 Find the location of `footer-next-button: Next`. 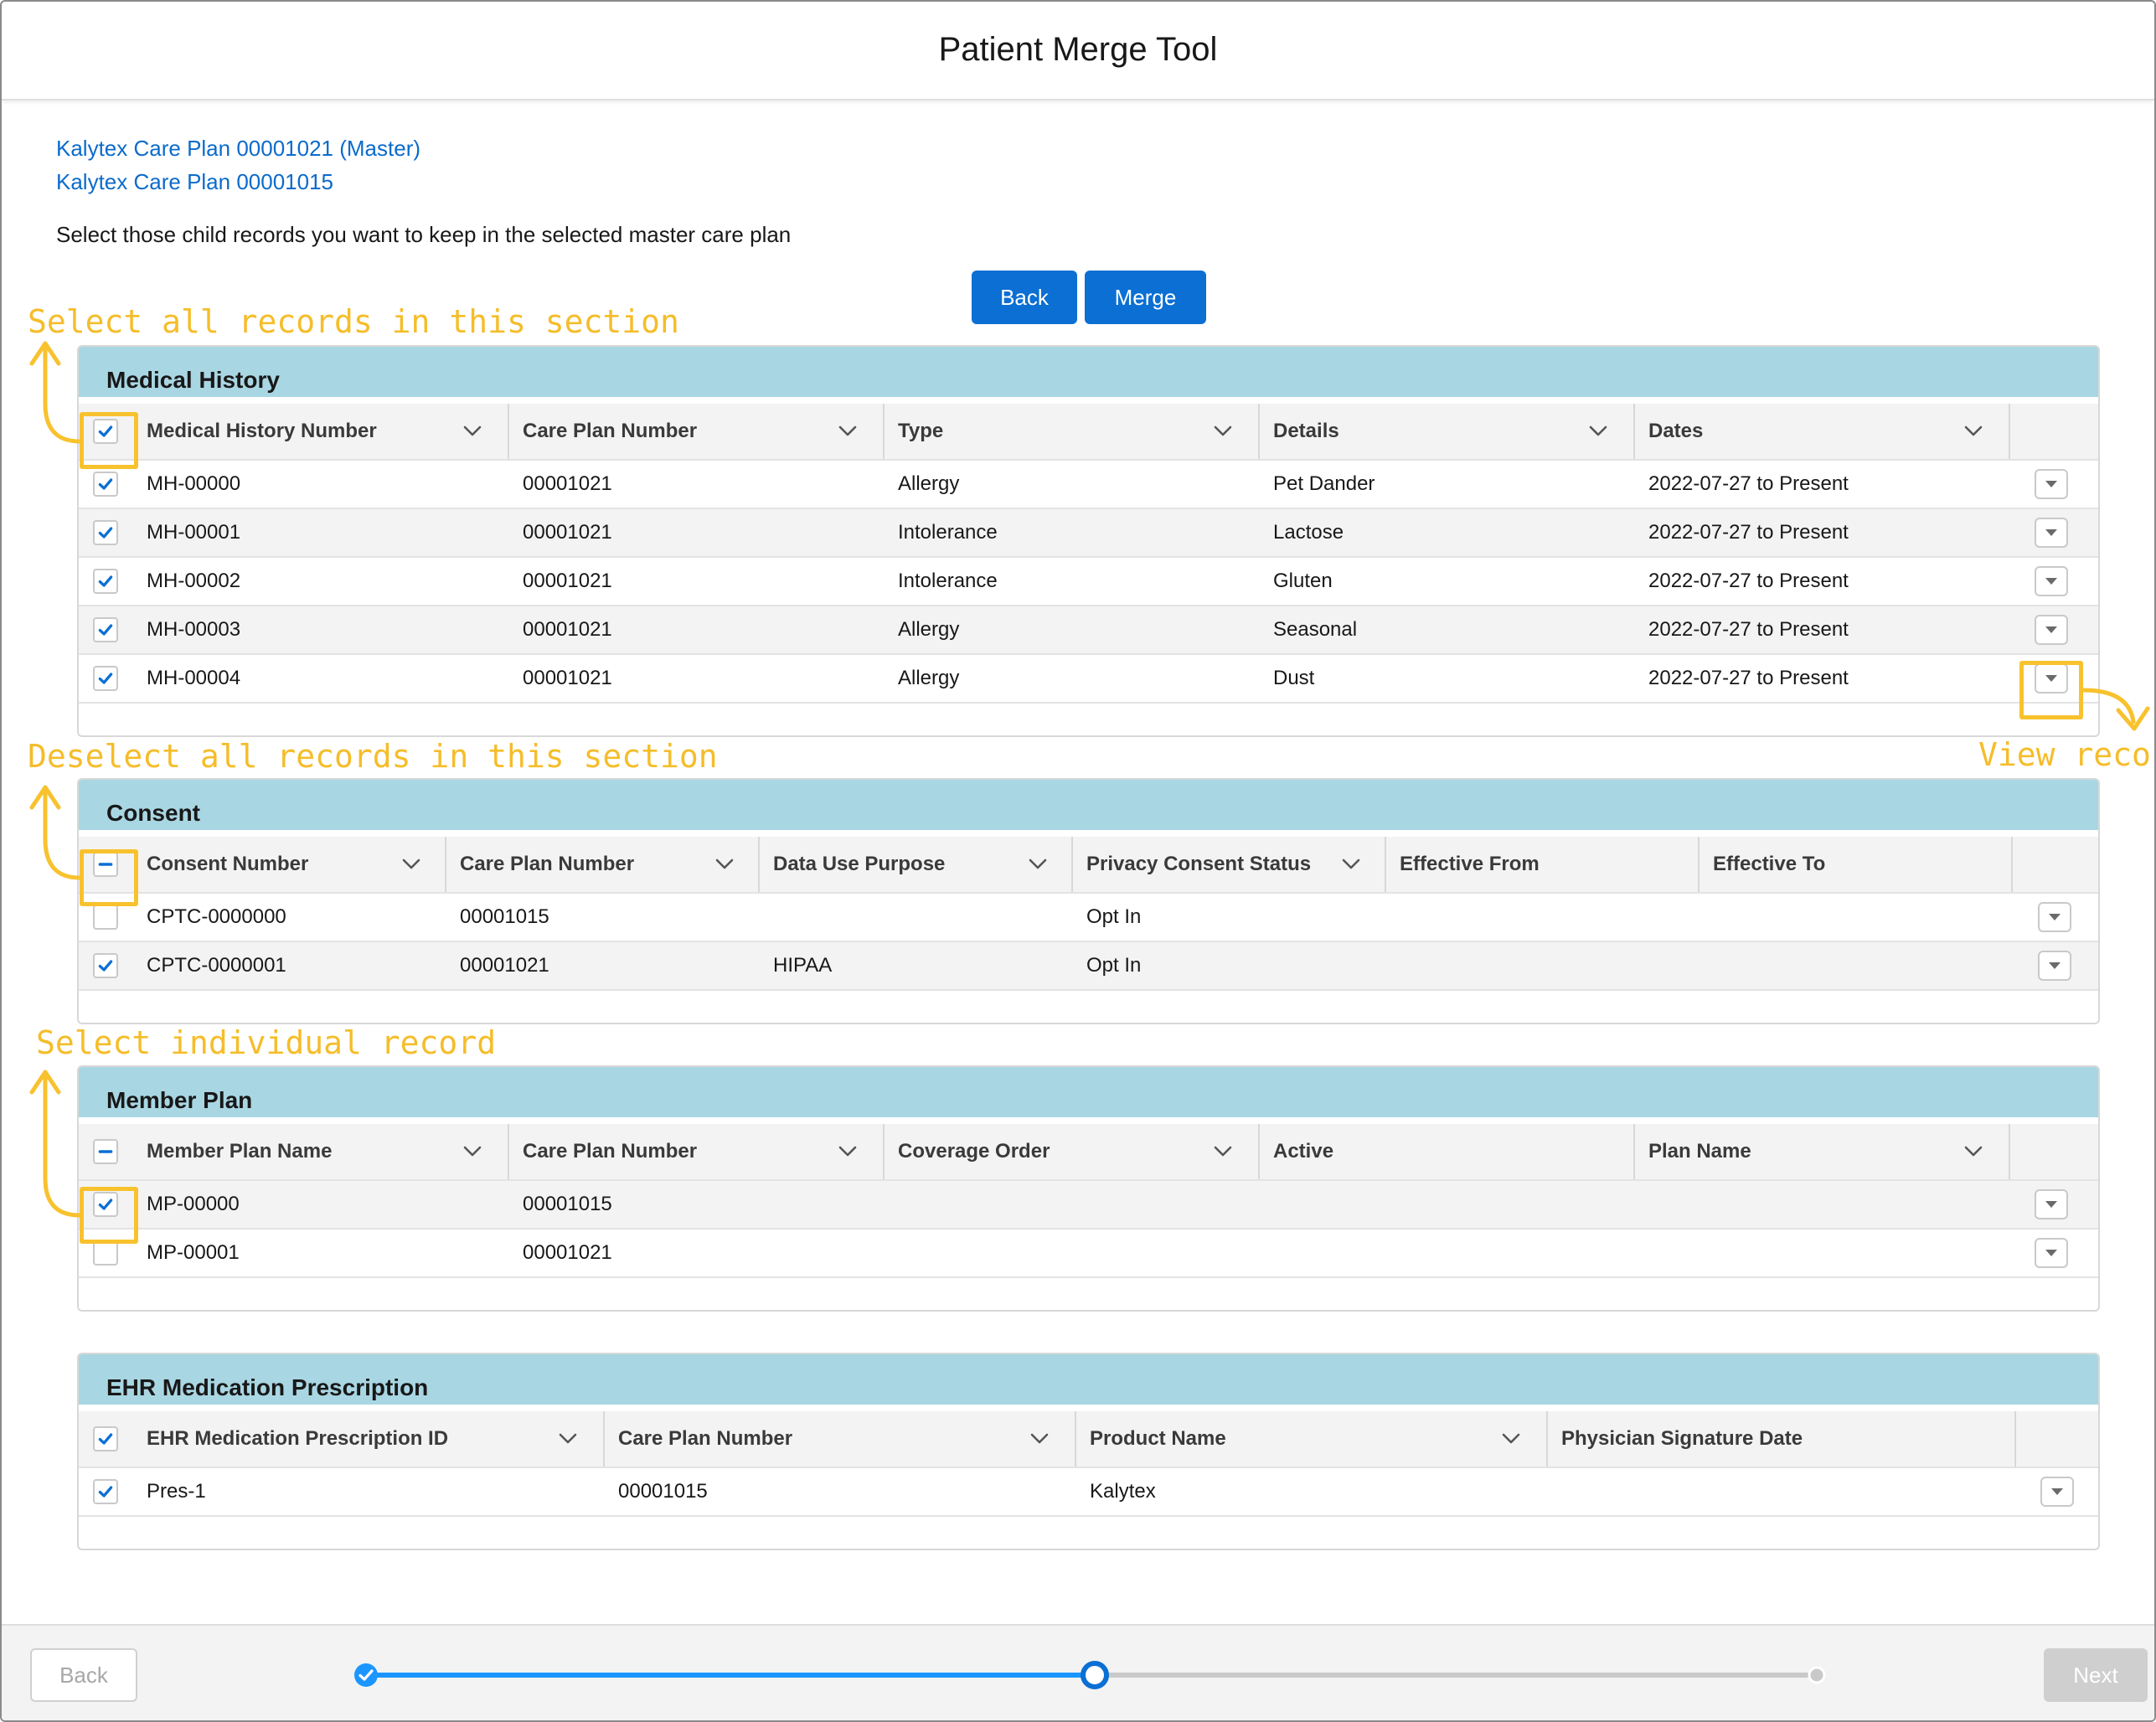

footer-next-button: Next is located at coordinates (2096, 1675).